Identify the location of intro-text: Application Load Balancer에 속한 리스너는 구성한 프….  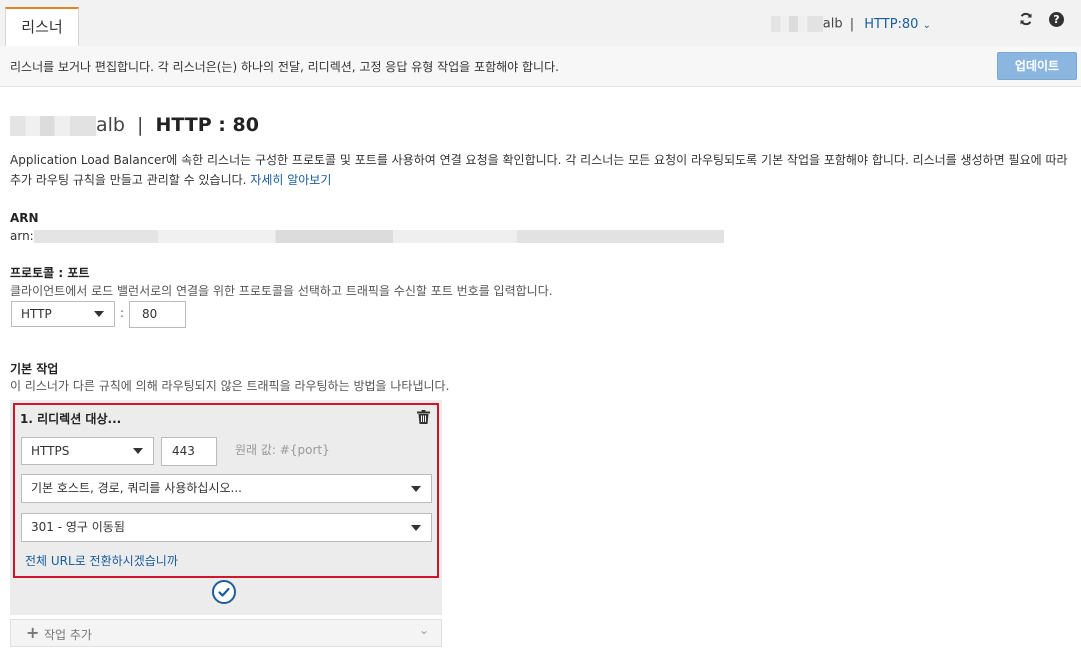
(539, 170).